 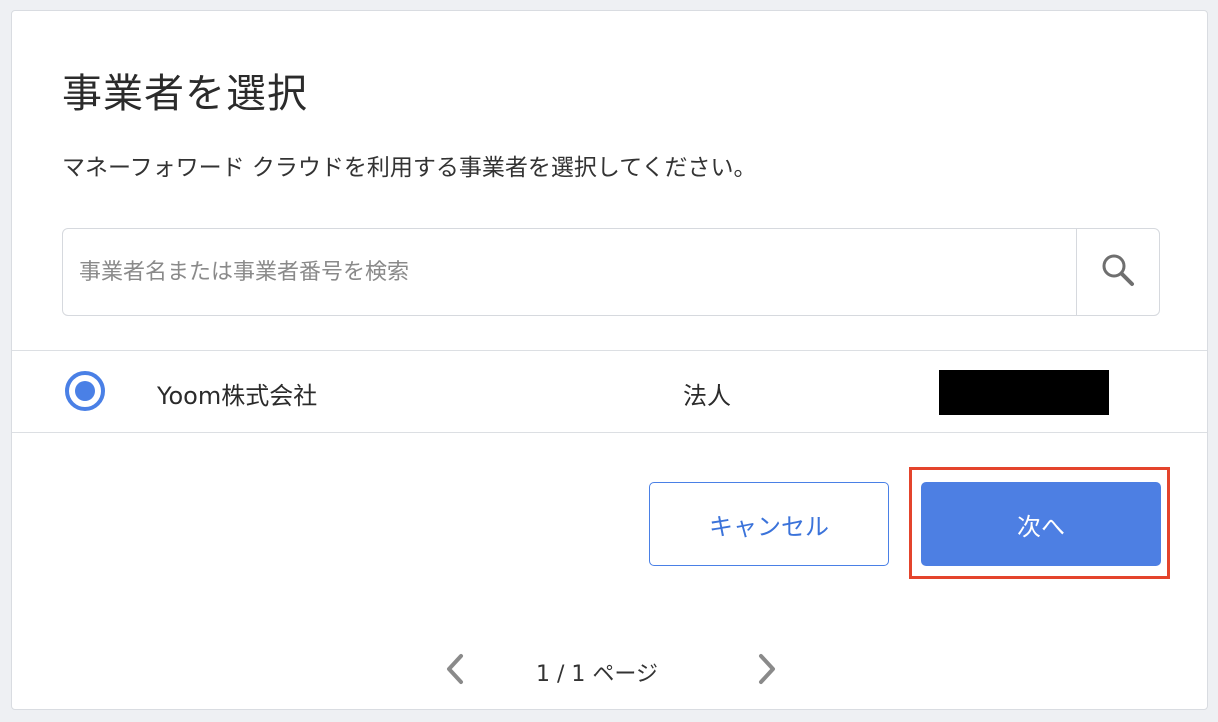 What do you see at coordinates (597, 674) in the screenshot?
I see `page-indicator: 1 / 1 ページ` at bounding box center [597, 674].